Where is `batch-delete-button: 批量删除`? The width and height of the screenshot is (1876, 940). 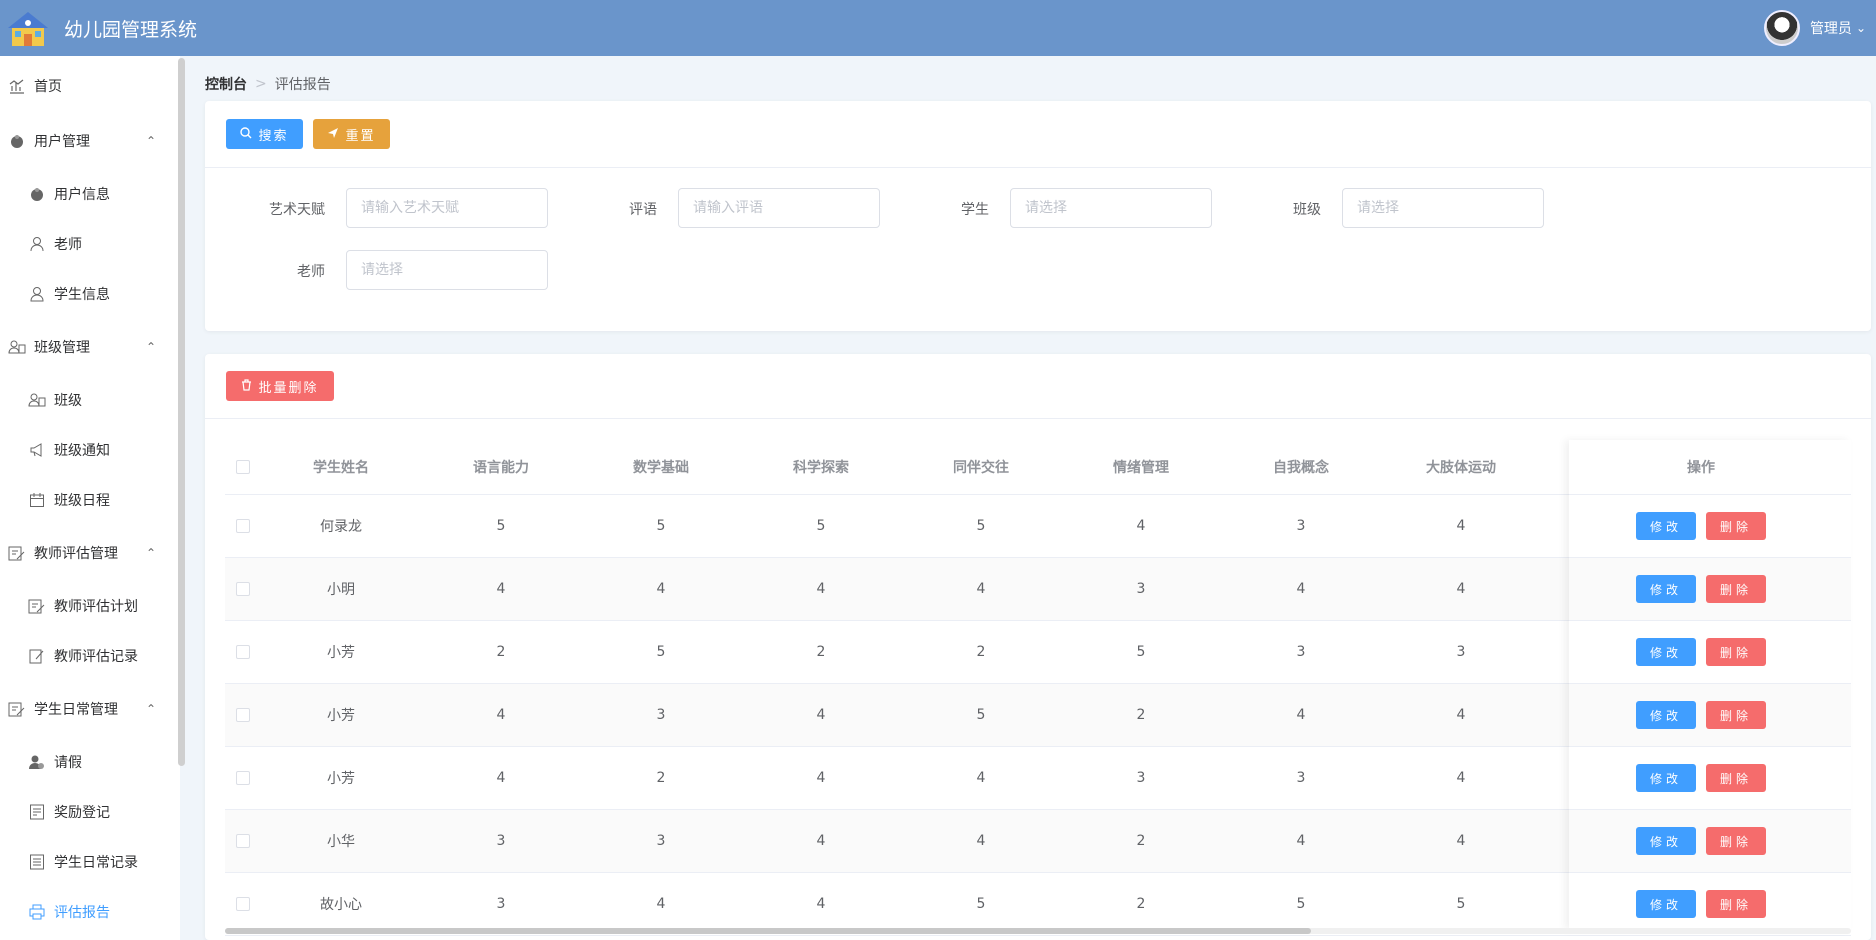 batch-delete-button: 批量删除 is located at coordinates (280, 386).